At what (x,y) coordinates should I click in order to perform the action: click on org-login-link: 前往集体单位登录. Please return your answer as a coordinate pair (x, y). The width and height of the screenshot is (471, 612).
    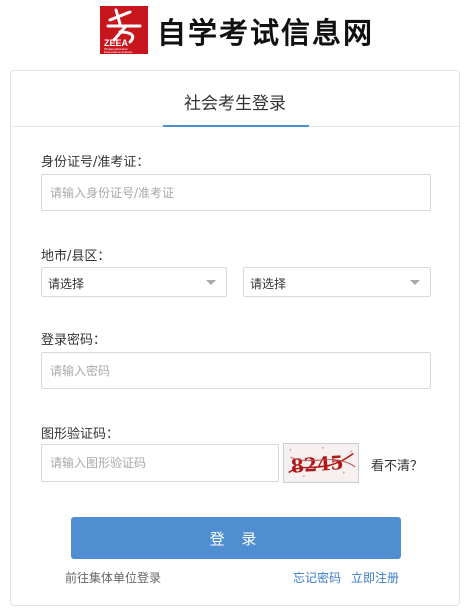
    Looking at the image, I should click on (113, 577).